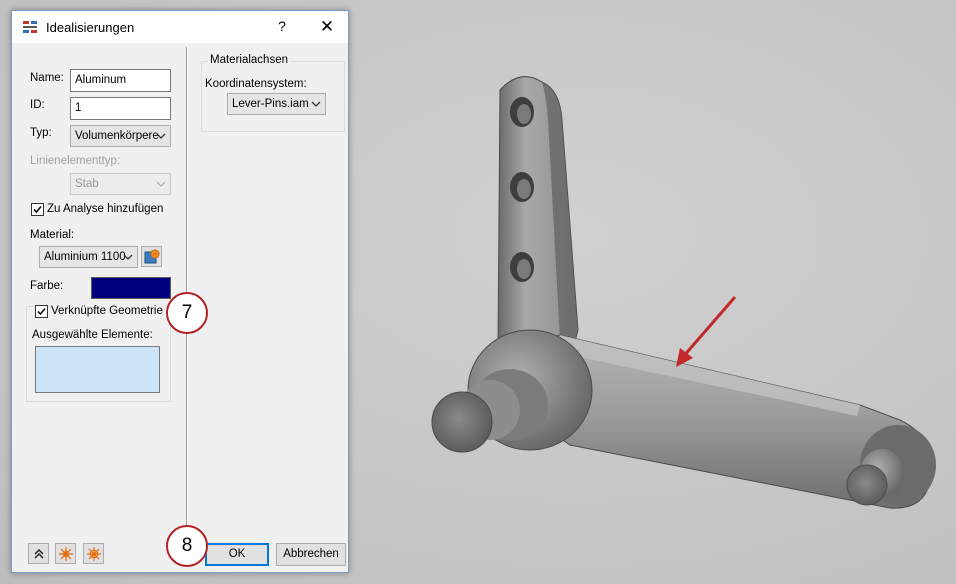 This screenshot has height=584, width=956. I want to click on line-element-type-dropdown: Stab, so click(120, 184).